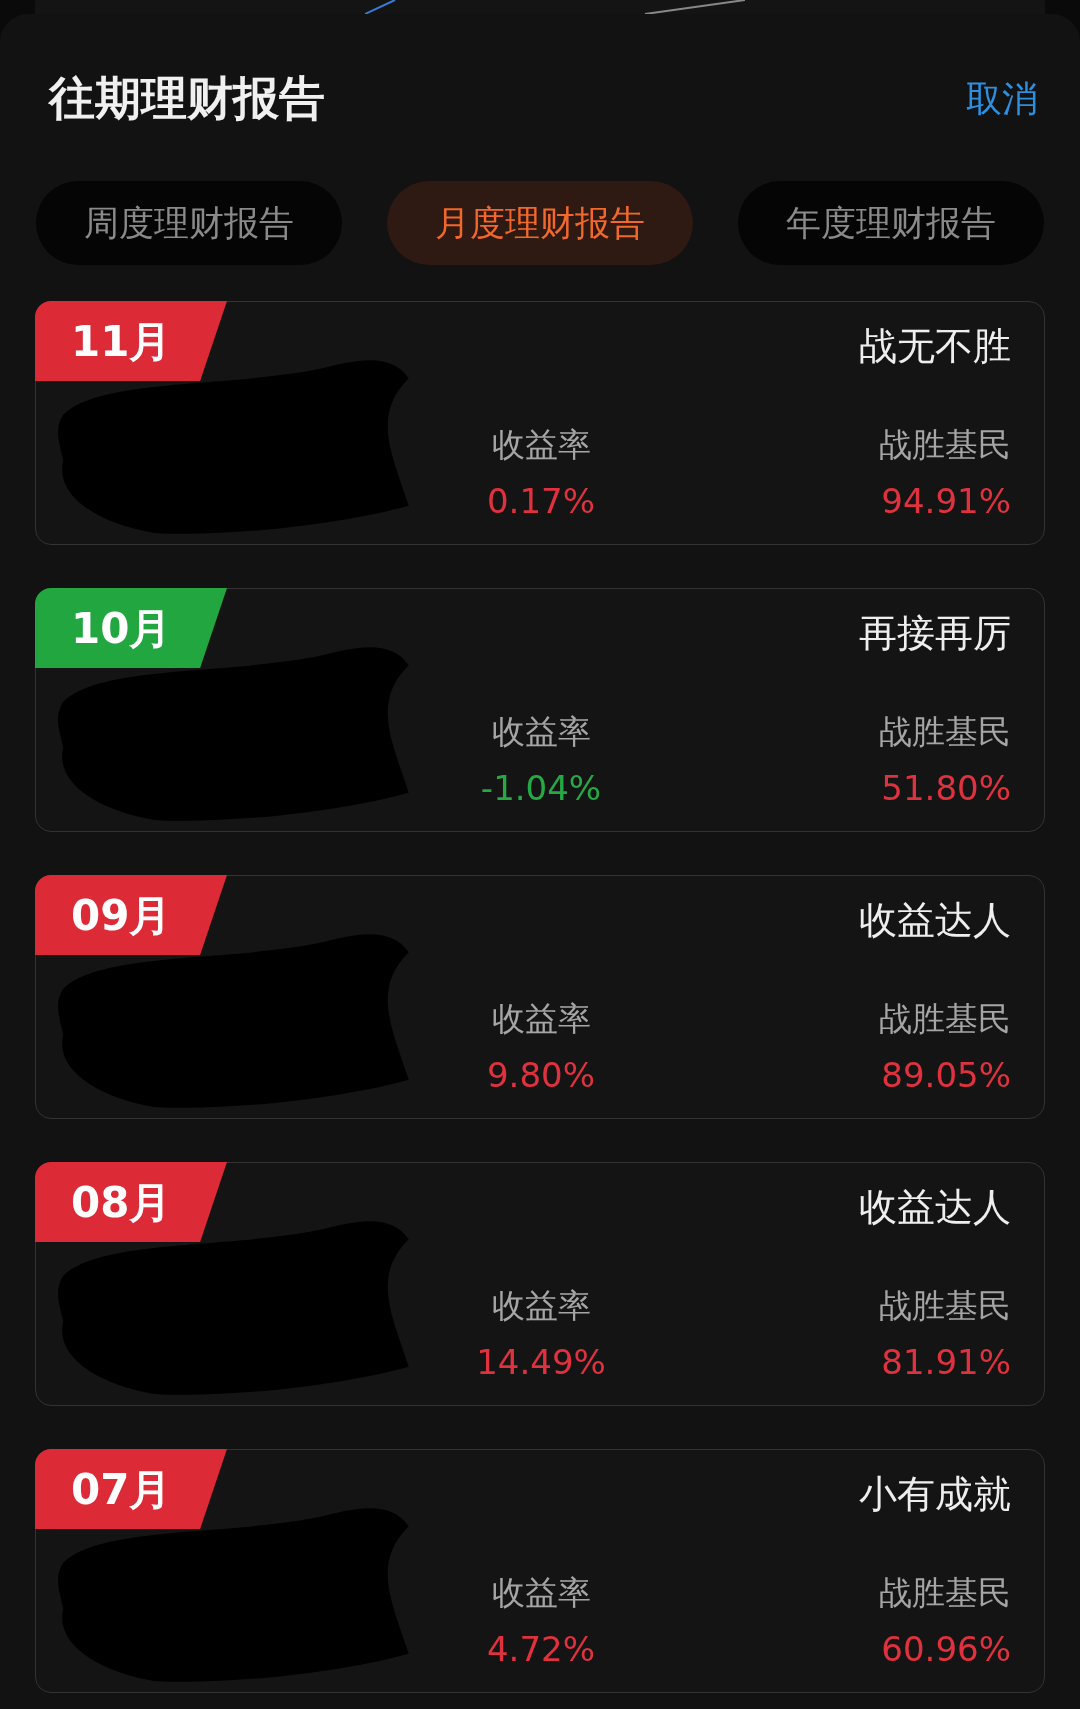 This screenshot has width=1080, height=1709. I want to click on report-card: 07月 小有成就 收益率 4.72% 战胜基民 60.96%, so click(540, 1571).